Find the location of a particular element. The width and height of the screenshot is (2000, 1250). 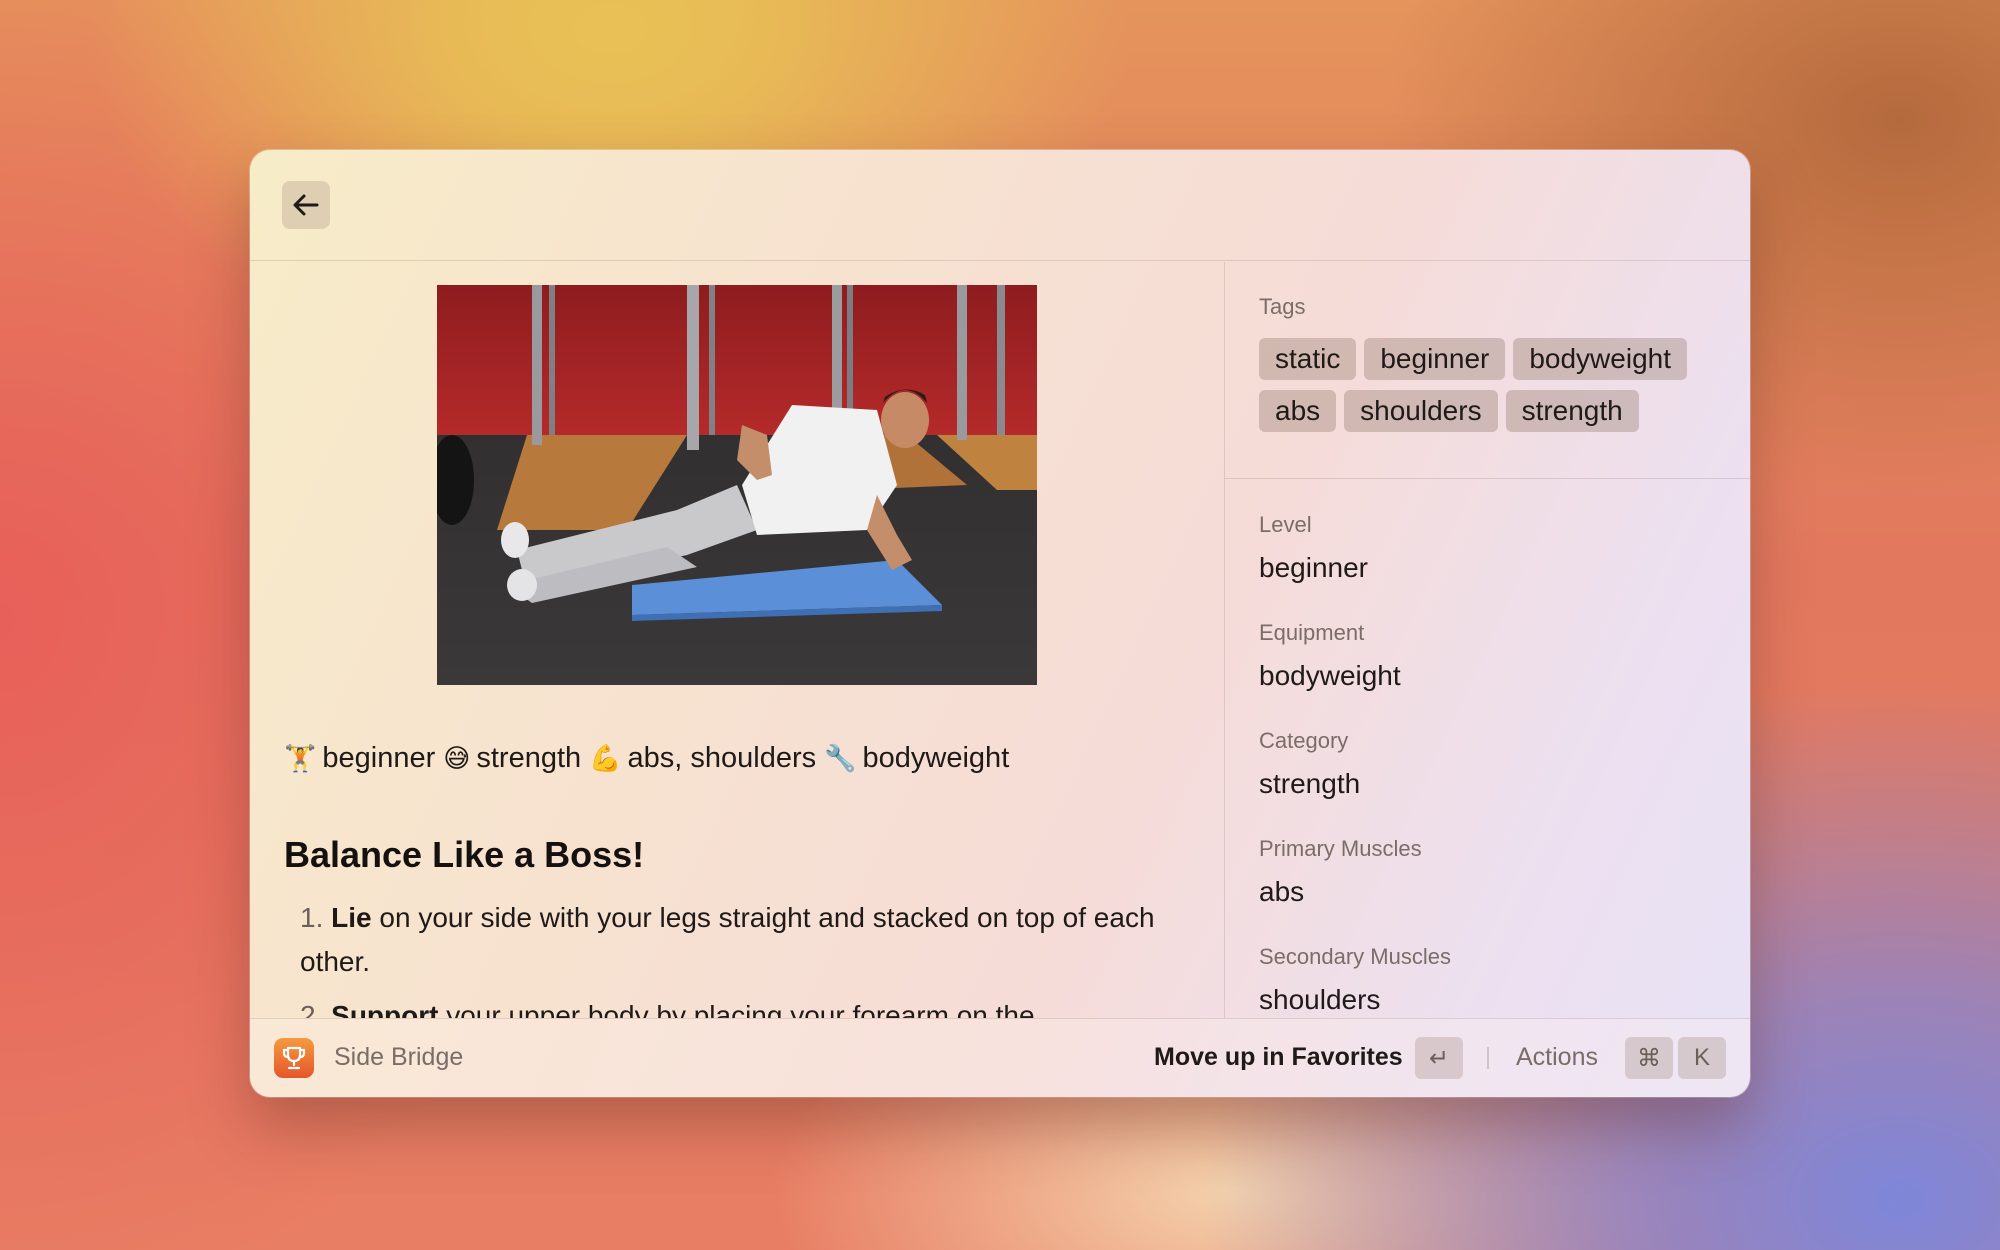

level-label: Level is located at coordinates (1285, 524).